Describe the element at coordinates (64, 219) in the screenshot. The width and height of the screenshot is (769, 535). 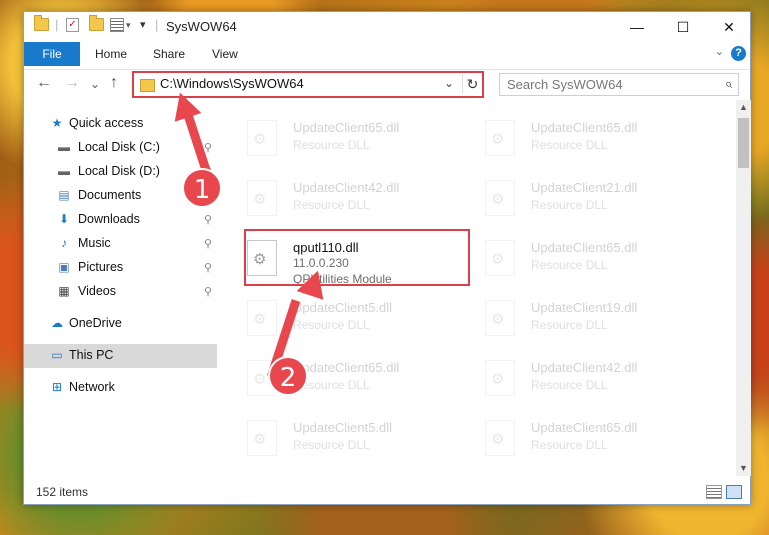
I see `download-icon: ⬇` at that location.